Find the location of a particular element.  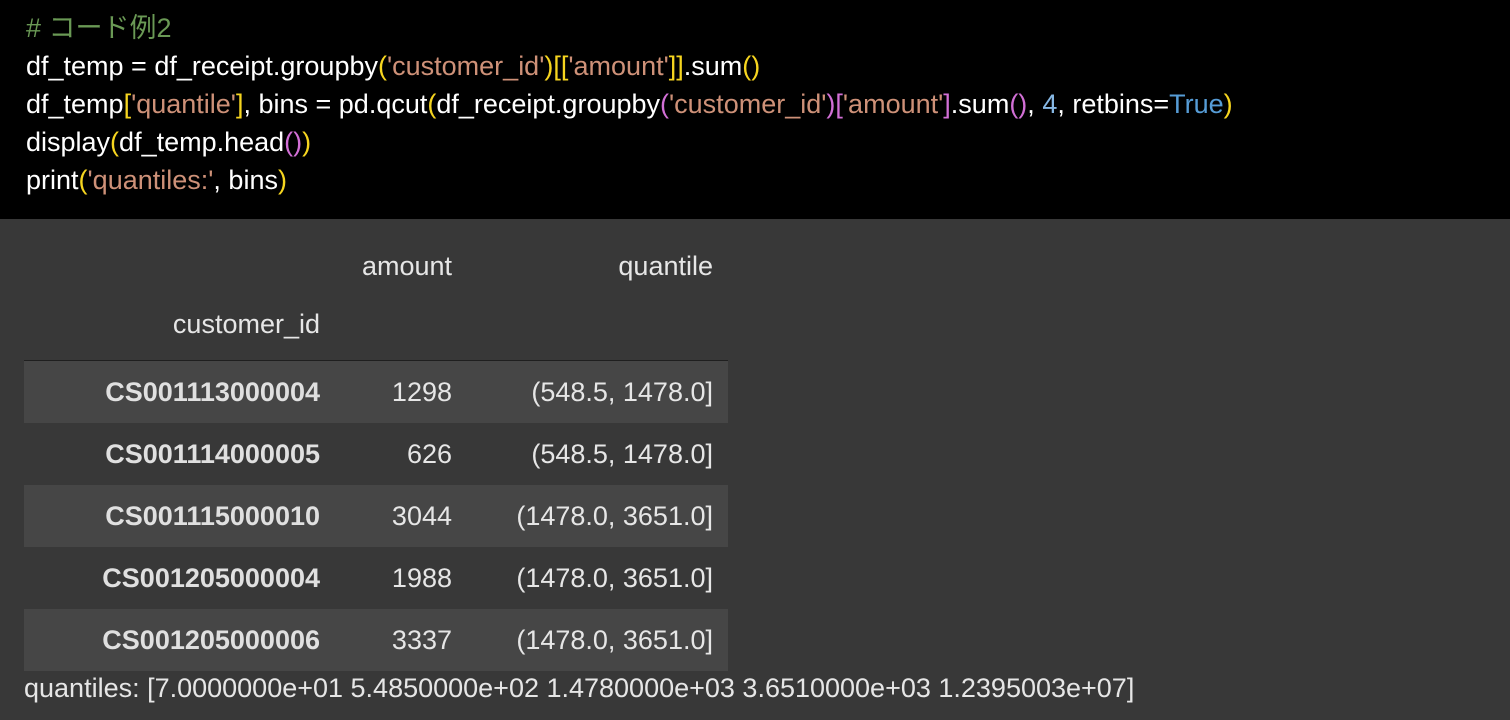

code-line-5: print('quantiles:', bins) is located at coordinates (156, 180).